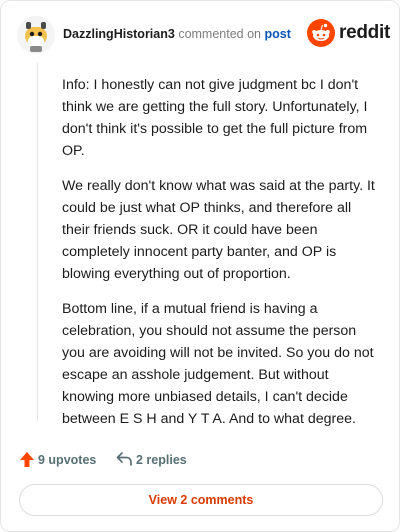 This screenshot has height=532, width=400. I want to click on replies-button: 2 replies, so click(161, 460).